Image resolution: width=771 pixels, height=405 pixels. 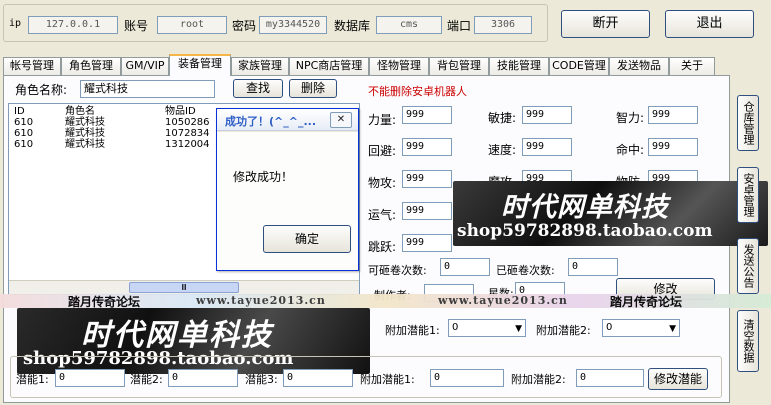 What do you see at coordinates (579, 66) in the screenshot?
I see `tab-code: CODE管理` at bounding box center [579, 66].